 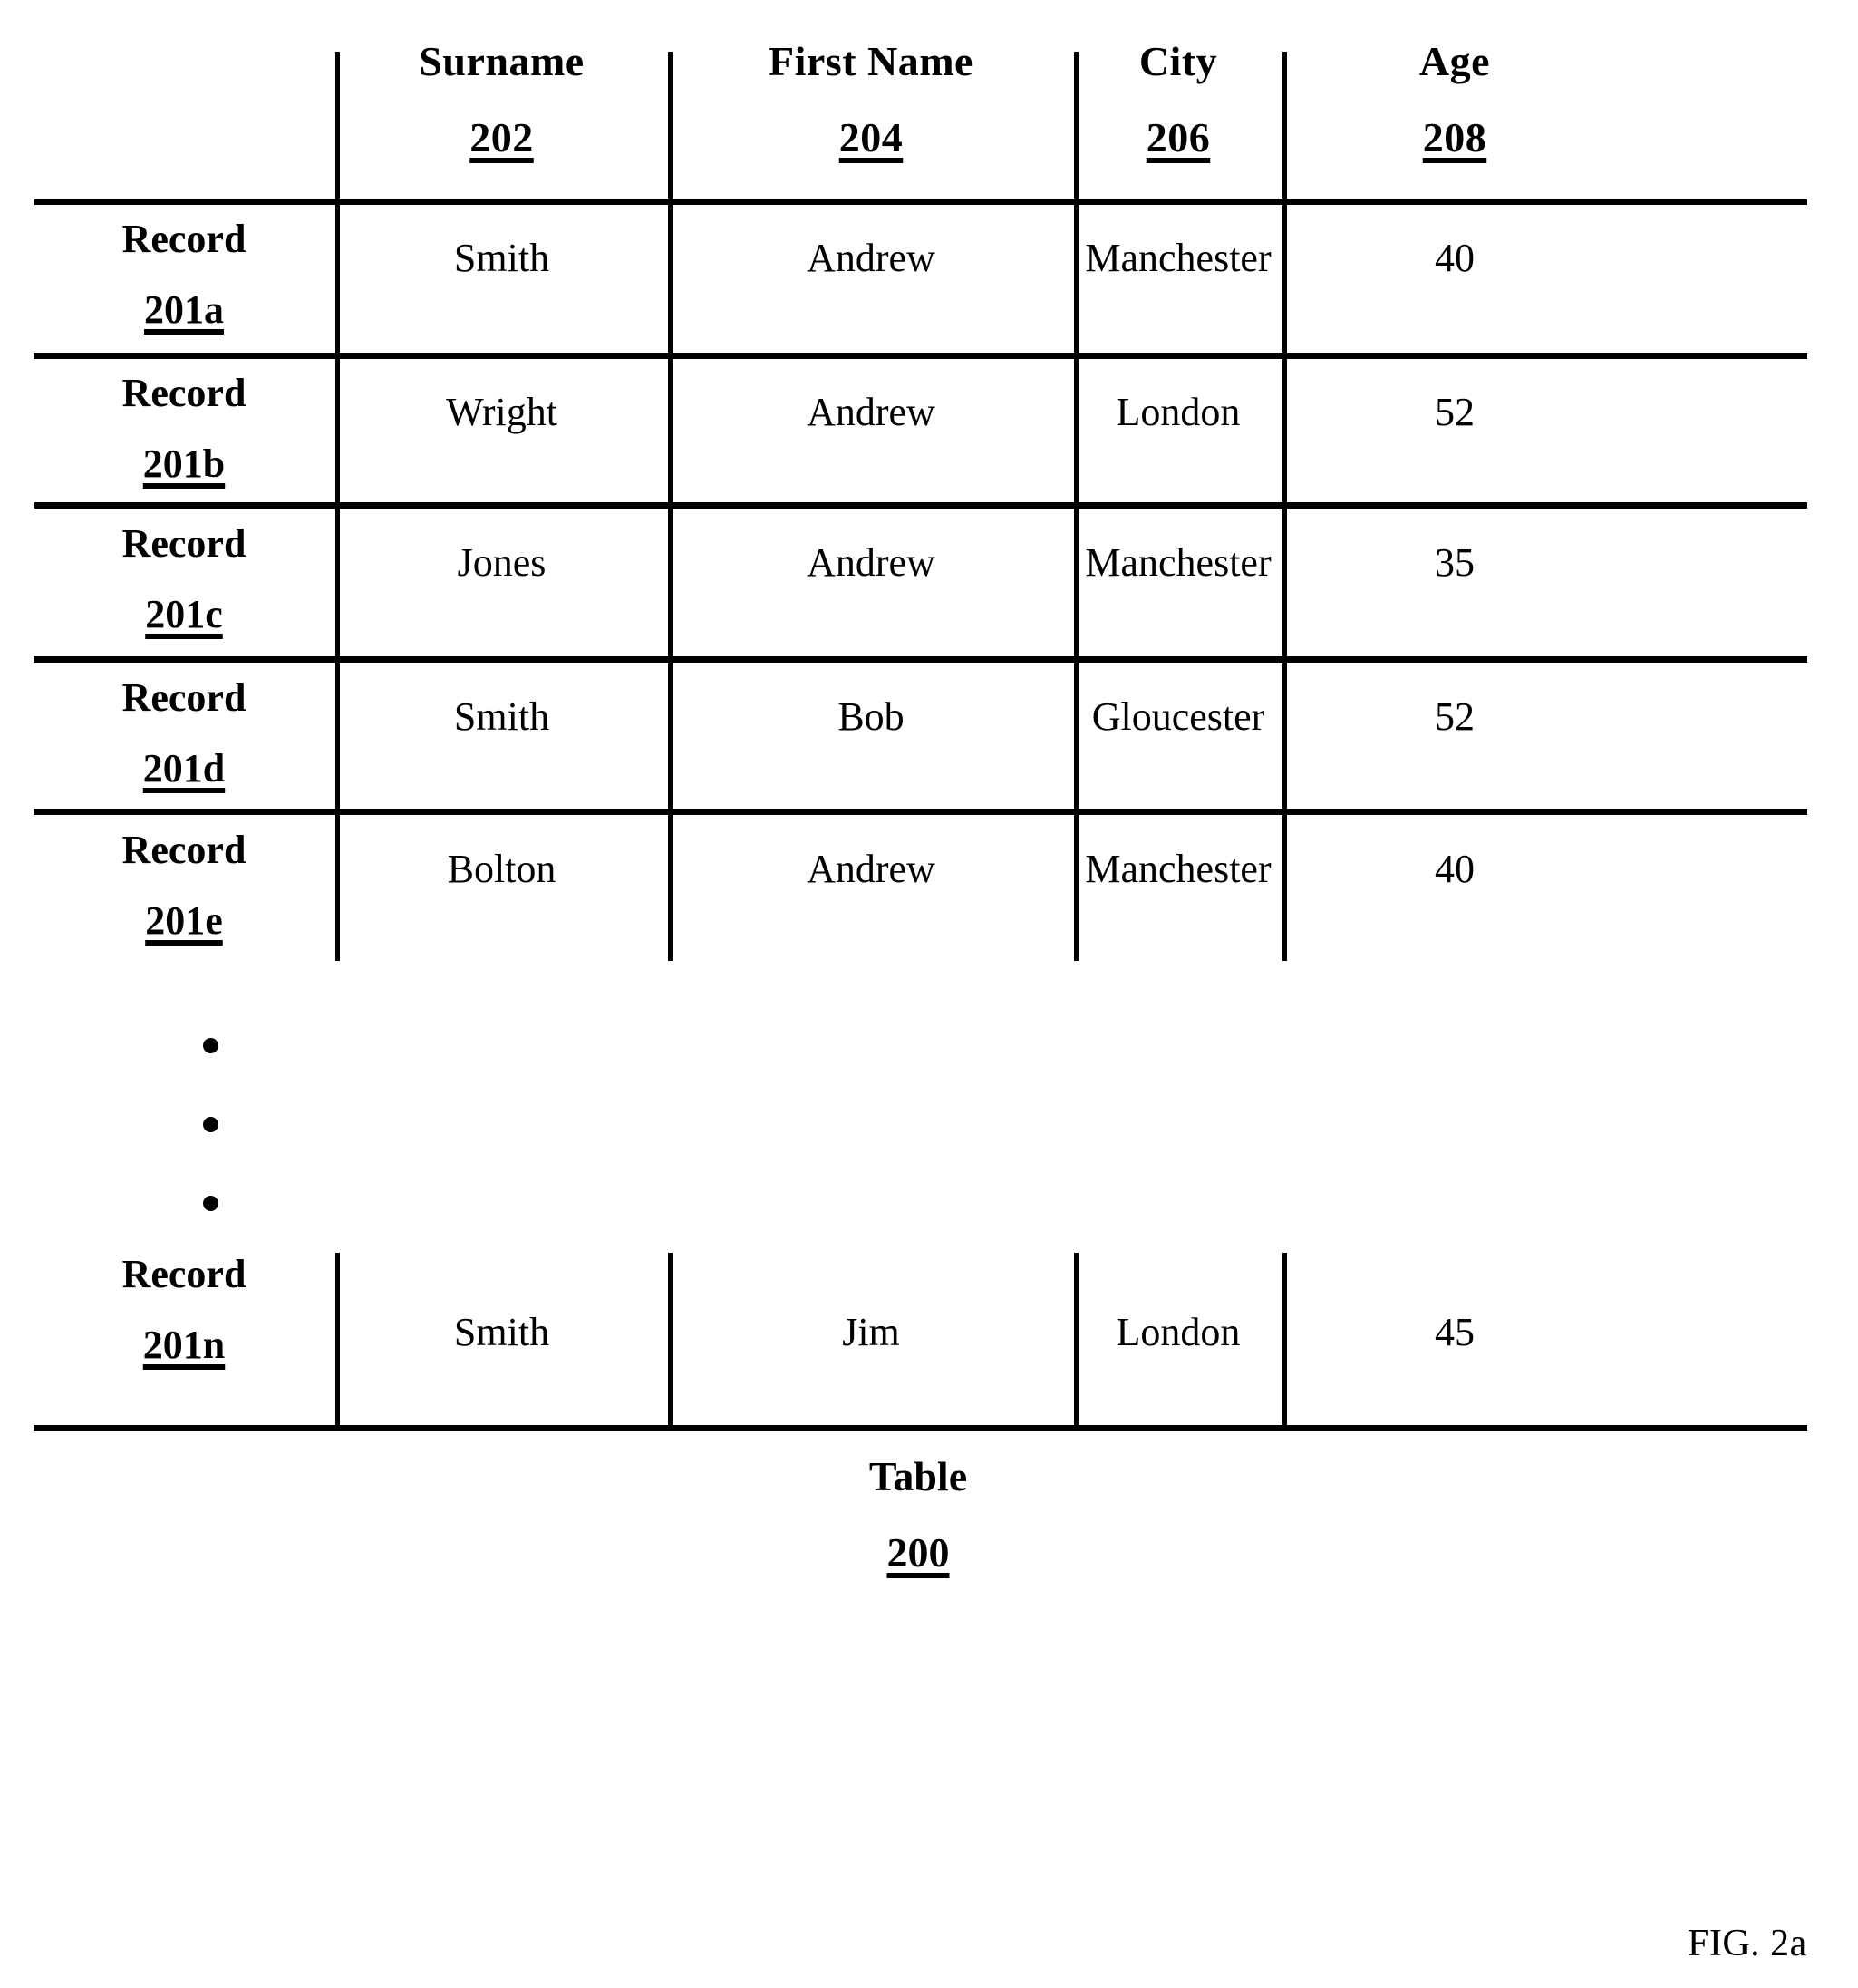 What do you see at coordinates (1178, 869) in the screenshot?
I see `cell-201e-city: Manchester` at bounding box center [1178, 869].